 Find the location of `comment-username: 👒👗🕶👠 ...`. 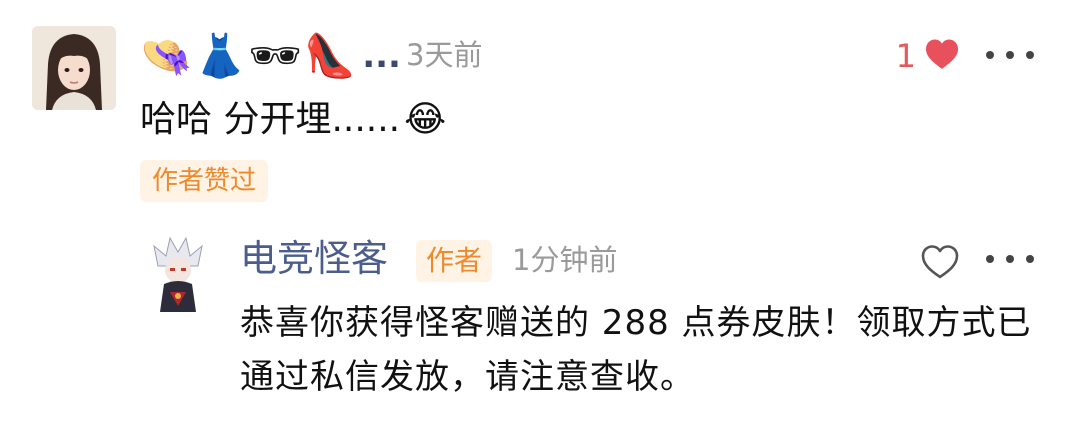

comment-username: 👒👗🕶👠 ... is located at coordinates (270, 56).